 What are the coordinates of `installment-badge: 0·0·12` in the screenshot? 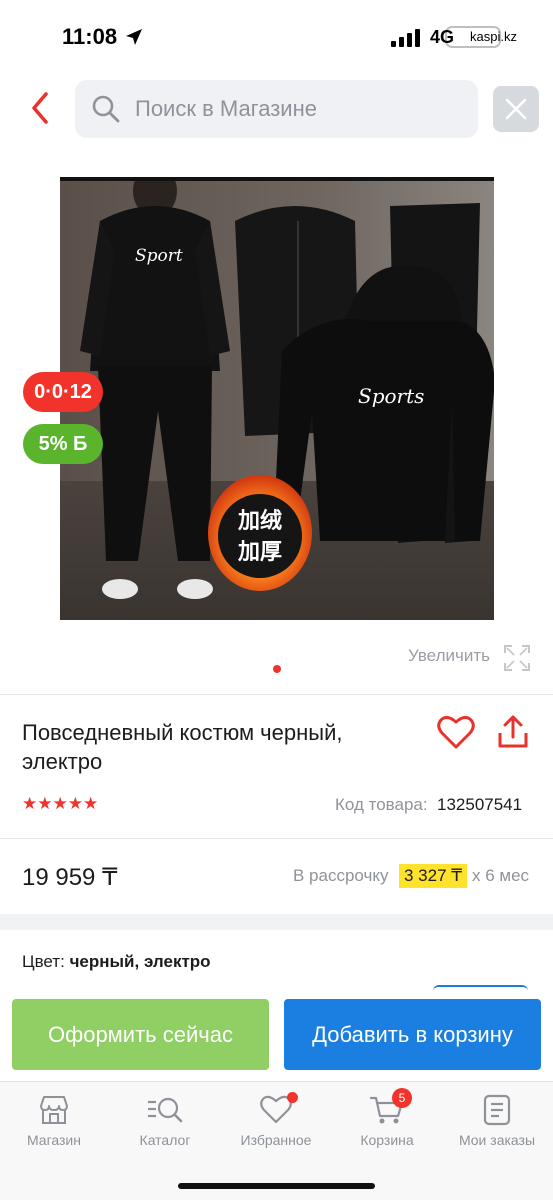 It's located at (63, 392).